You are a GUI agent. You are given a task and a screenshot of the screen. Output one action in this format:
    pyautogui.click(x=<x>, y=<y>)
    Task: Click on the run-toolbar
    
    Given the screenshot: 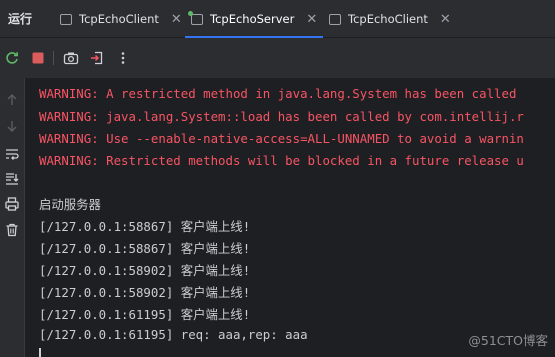 What is the action you would take?
    pyautogui.click(x=277, y=58)
    